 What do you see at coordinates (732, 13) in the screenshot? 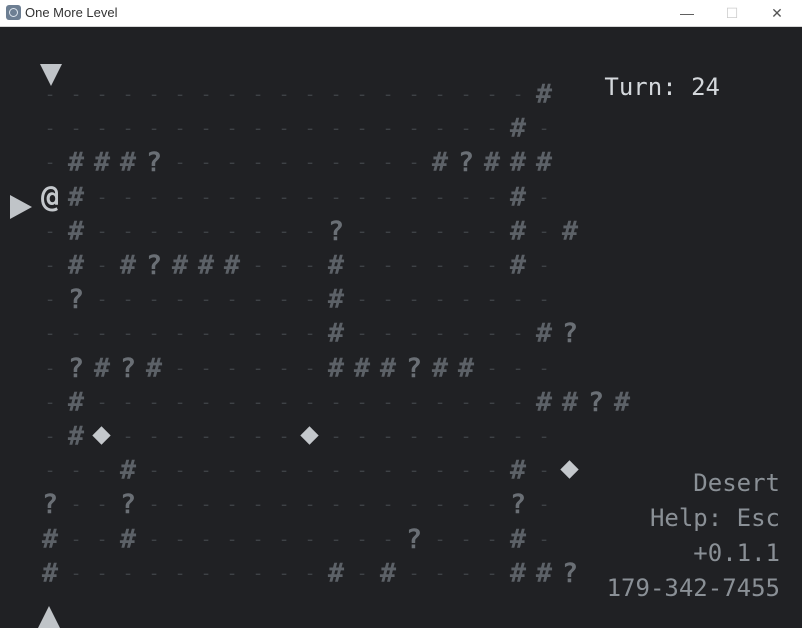
I see `maximize-button: ☐` at bounding box center [732, 13].